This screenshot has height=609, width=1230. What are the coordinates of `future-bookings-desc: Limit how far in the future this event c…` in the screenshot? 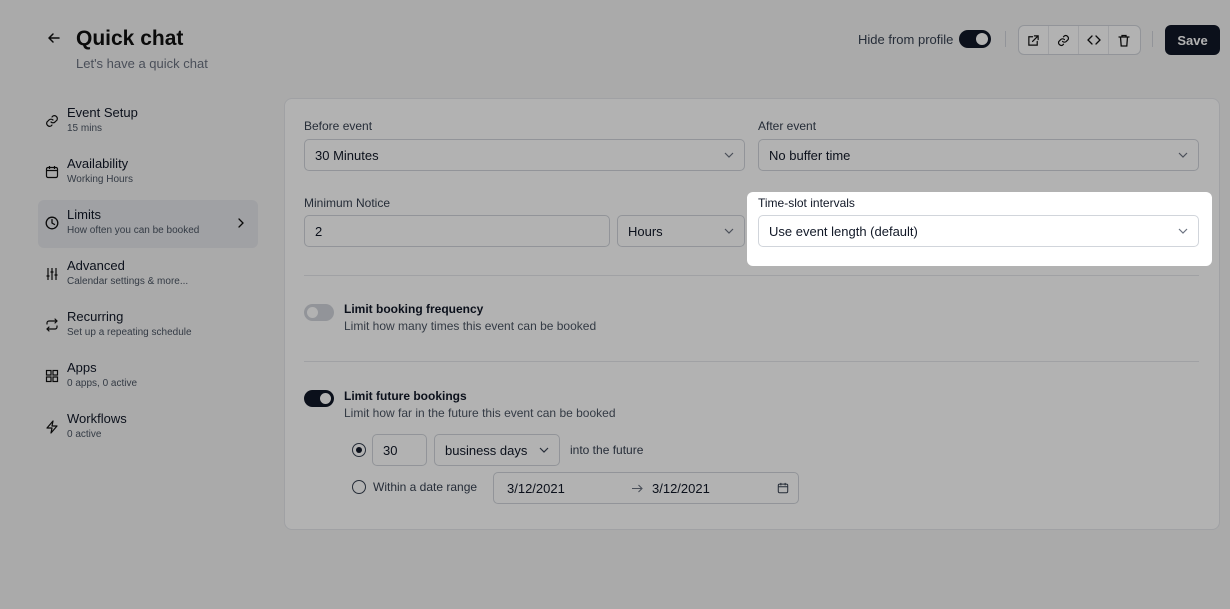 It's located at (480, 413).